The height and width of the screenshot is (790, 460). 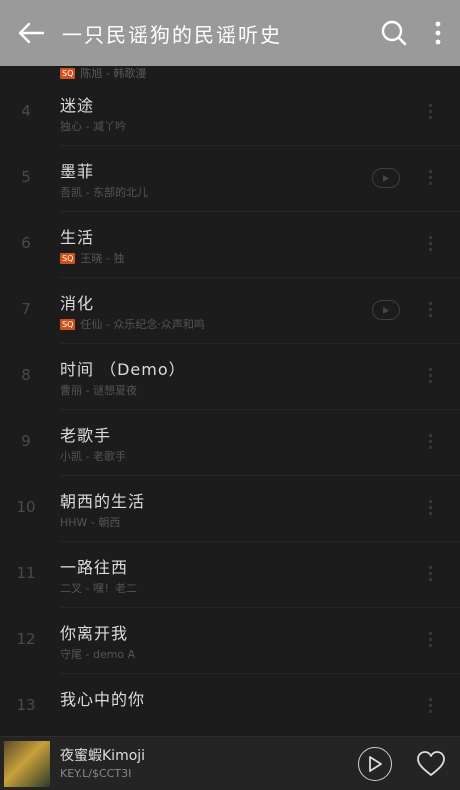 What do you see at coordinates (230, 509) in the screenshot?
I see `song-row: 10 朝西的生活 HHW - 朝西` at bounding box center [230, 509].